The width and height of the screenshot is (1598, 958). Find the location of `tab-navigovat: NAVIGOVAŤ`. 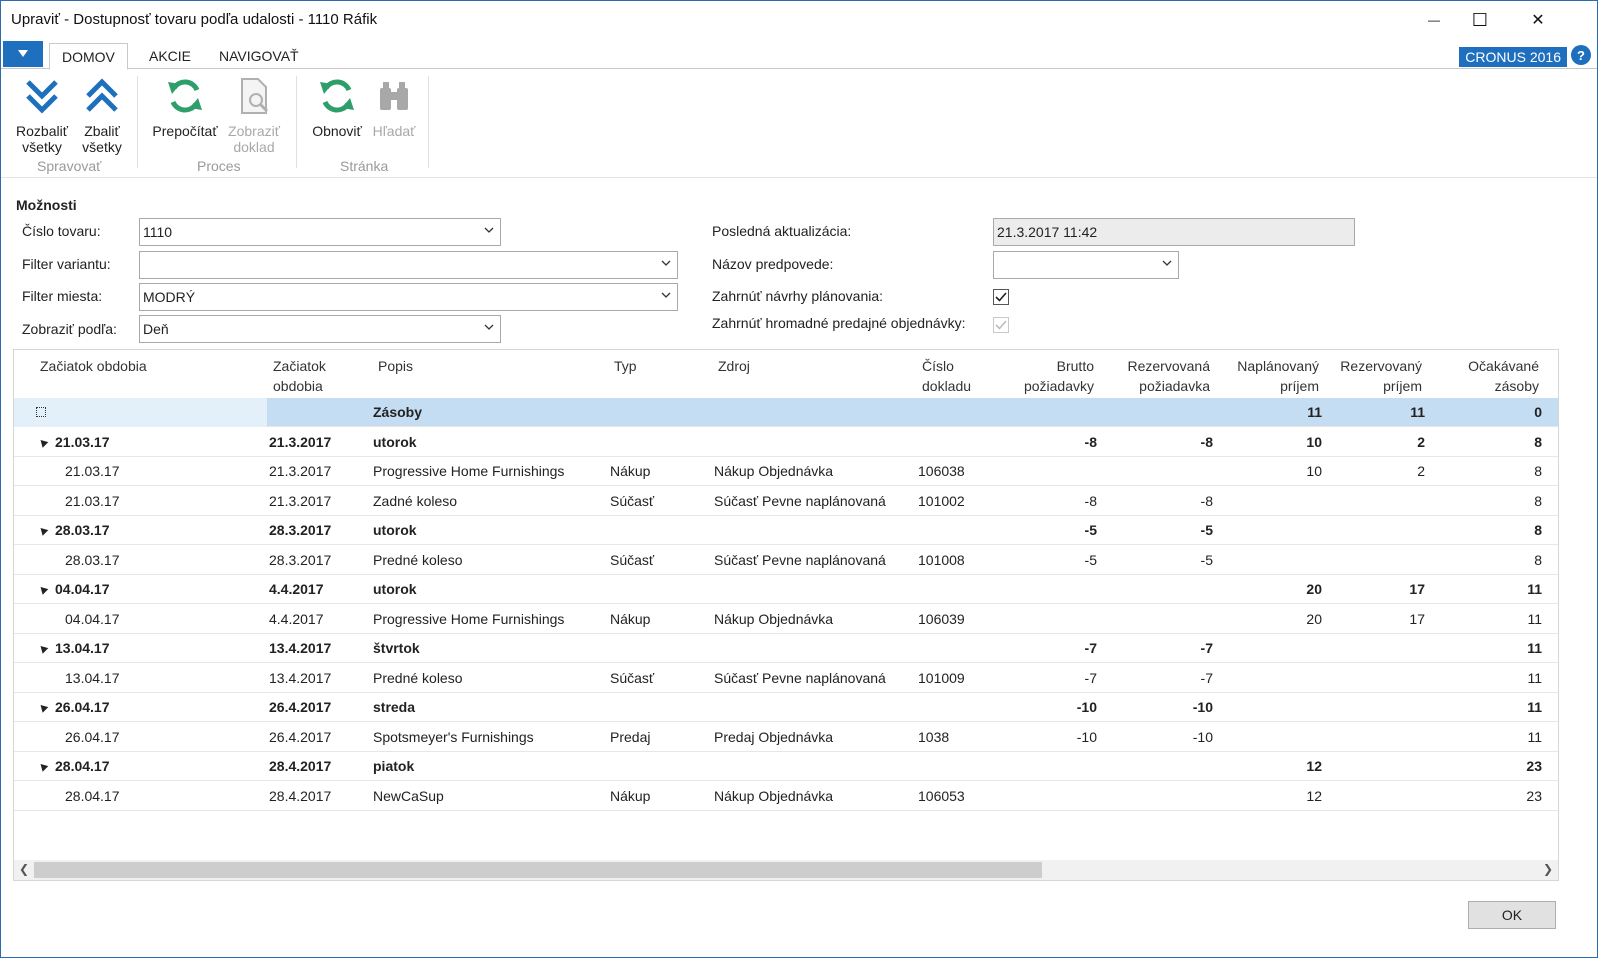

tab-navigovat: NAVIGOVAŤ is located at coordinates (259, 56).